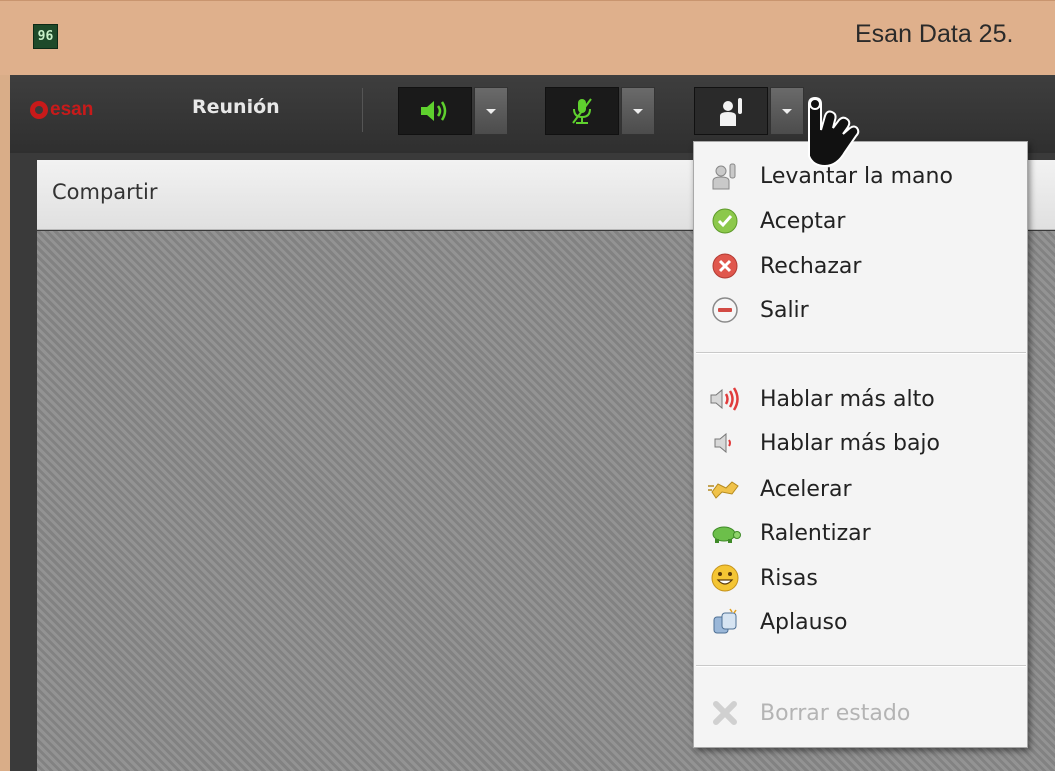 This screenshot has height=771, width=1055. I want to click on app-icon: 96, so click(45, 36).